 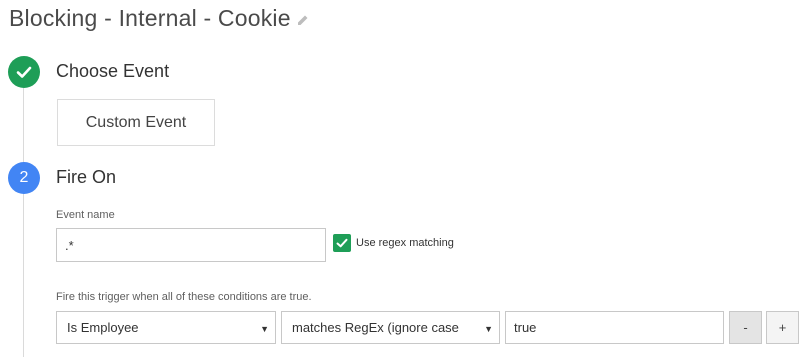 I want to click on page-title: Blocking - Internal - Cookie, so click(x=150, y=18).